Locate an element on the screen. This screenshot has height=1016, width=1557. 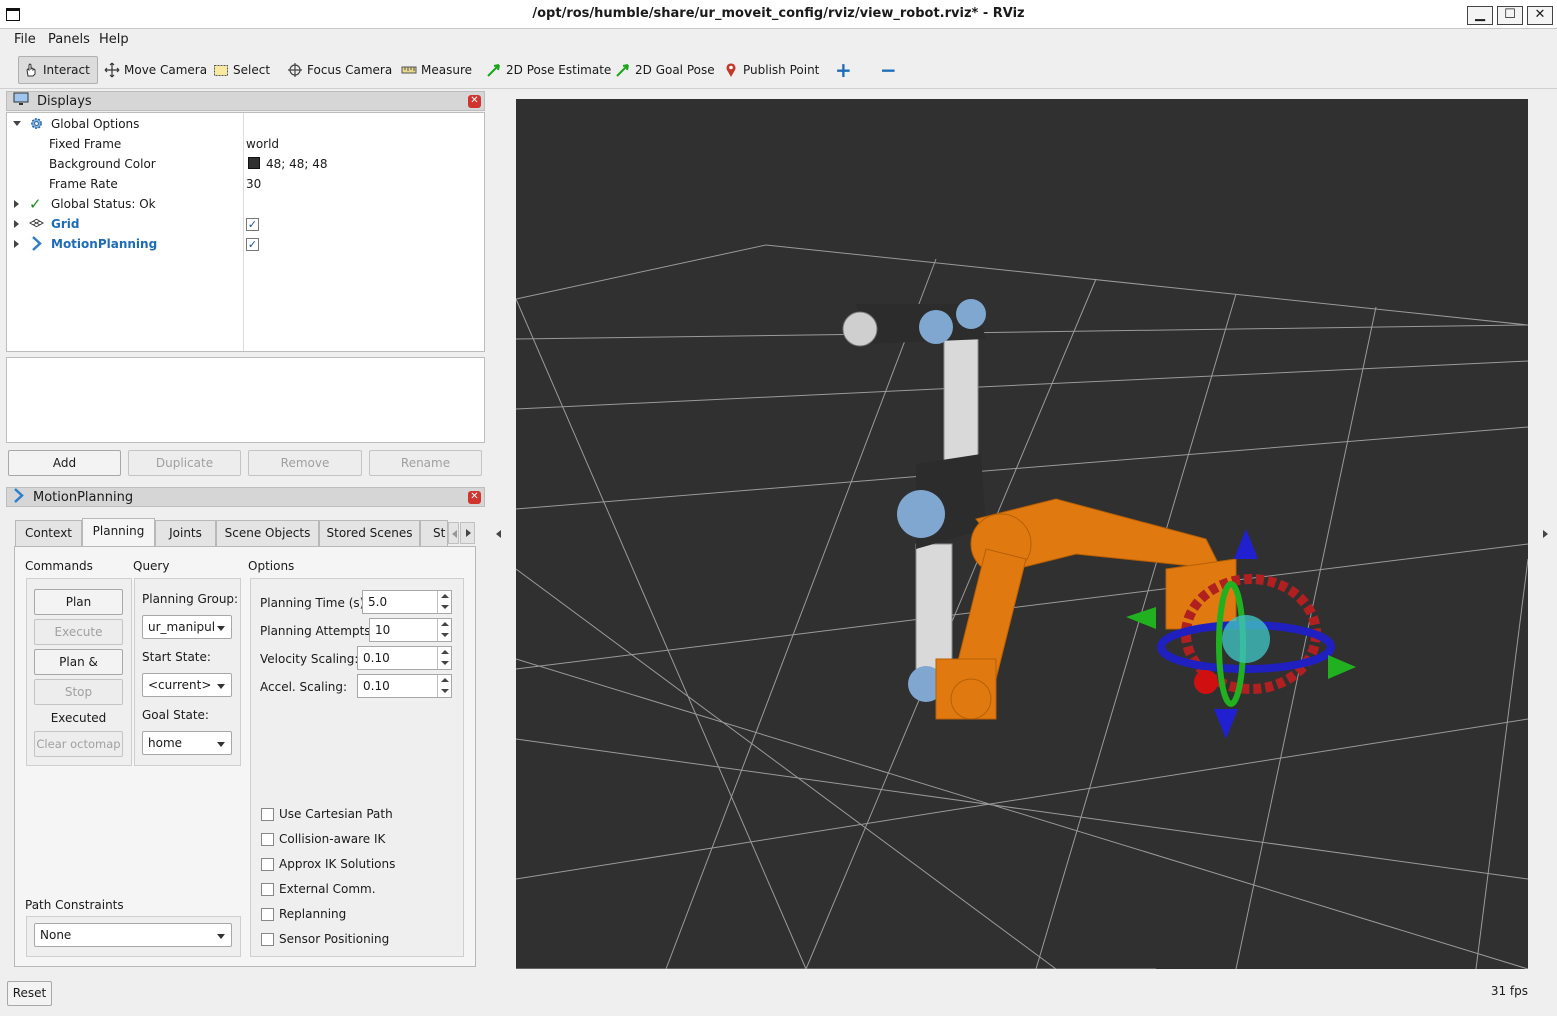
goal-state-select: home is located at coordinates (187, 743).